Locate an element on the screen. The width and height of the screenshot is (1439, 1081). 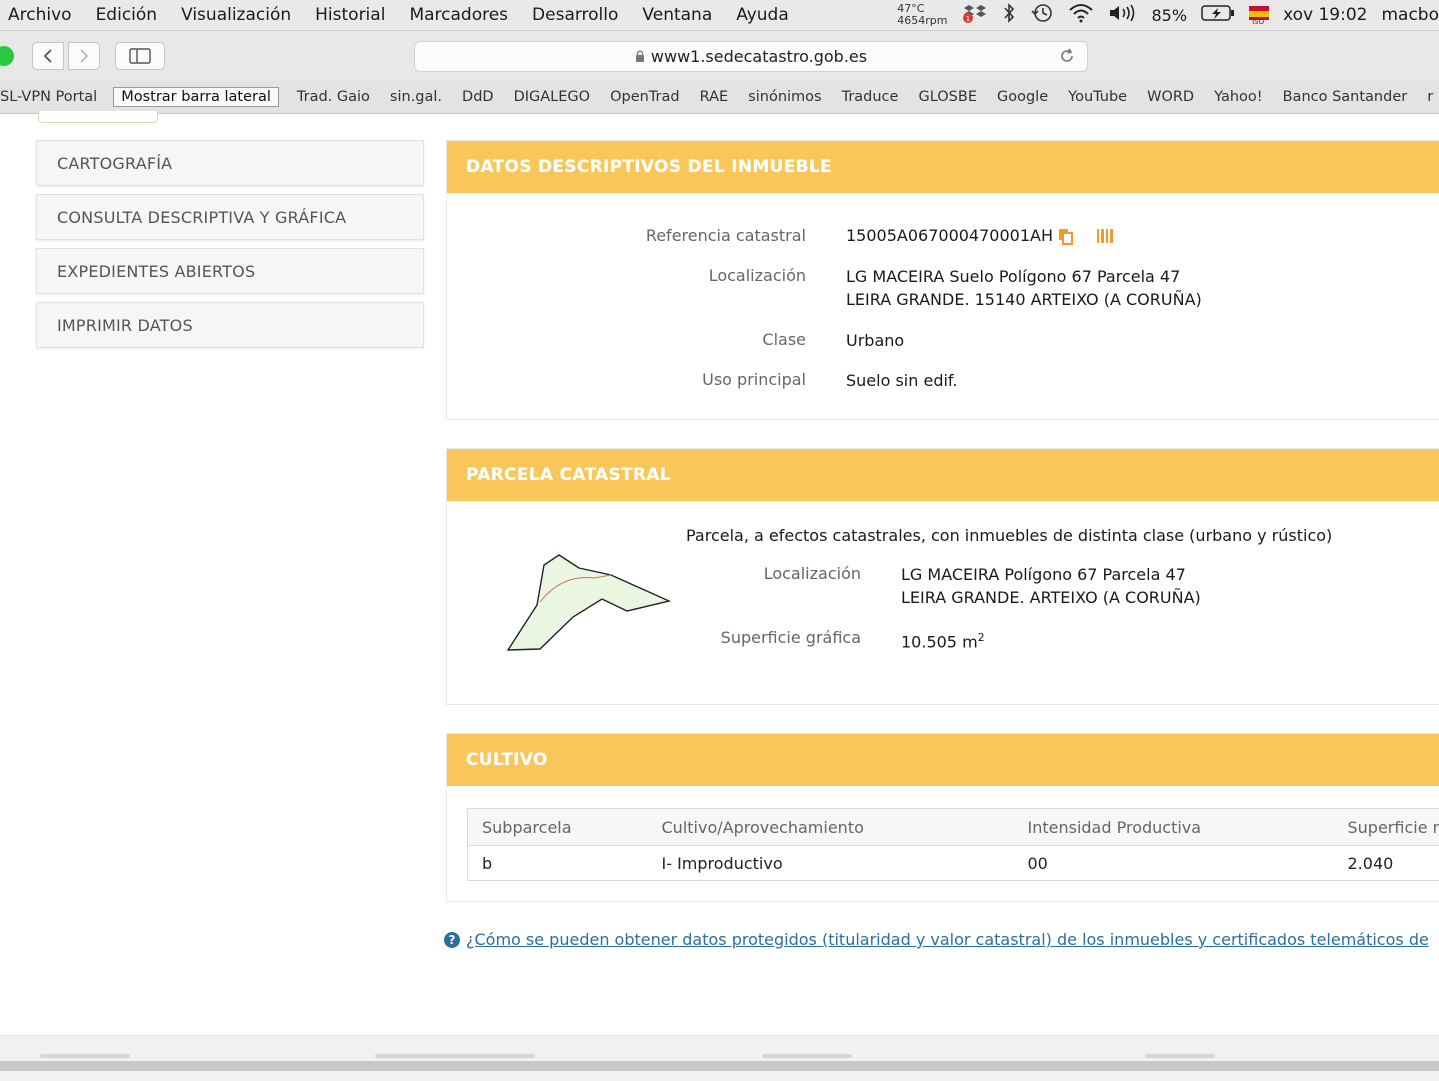
menu-expedientes-abiertos: EXPEDIENTES ABIERTOS is located at coordinates (230, 271).